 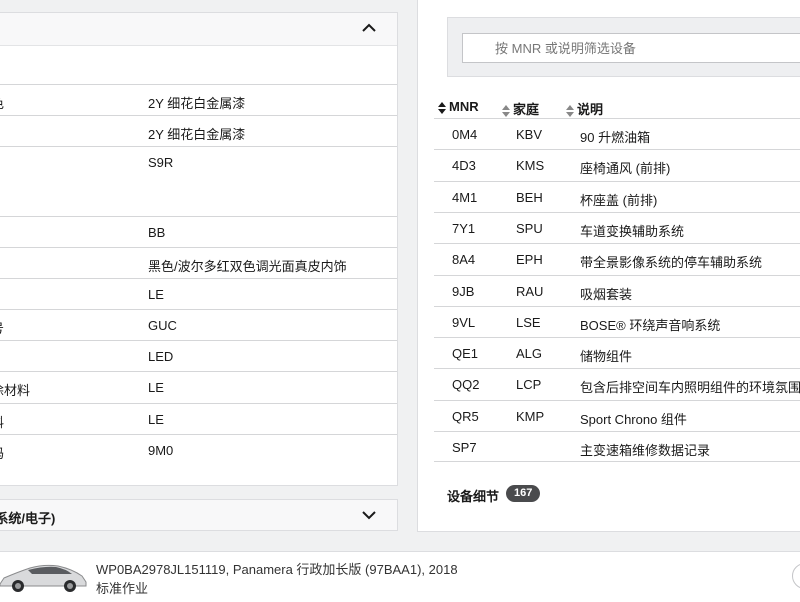 I want to click on table-row: 8A4 EPH 带全景影像系统的停车辅助系统, so click(x=617, y=258).